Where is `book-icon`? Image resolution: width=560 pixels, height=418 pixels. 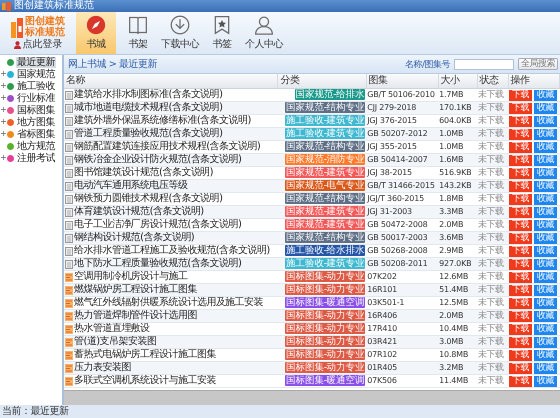
book-icon is located at coordinates (138, 25).